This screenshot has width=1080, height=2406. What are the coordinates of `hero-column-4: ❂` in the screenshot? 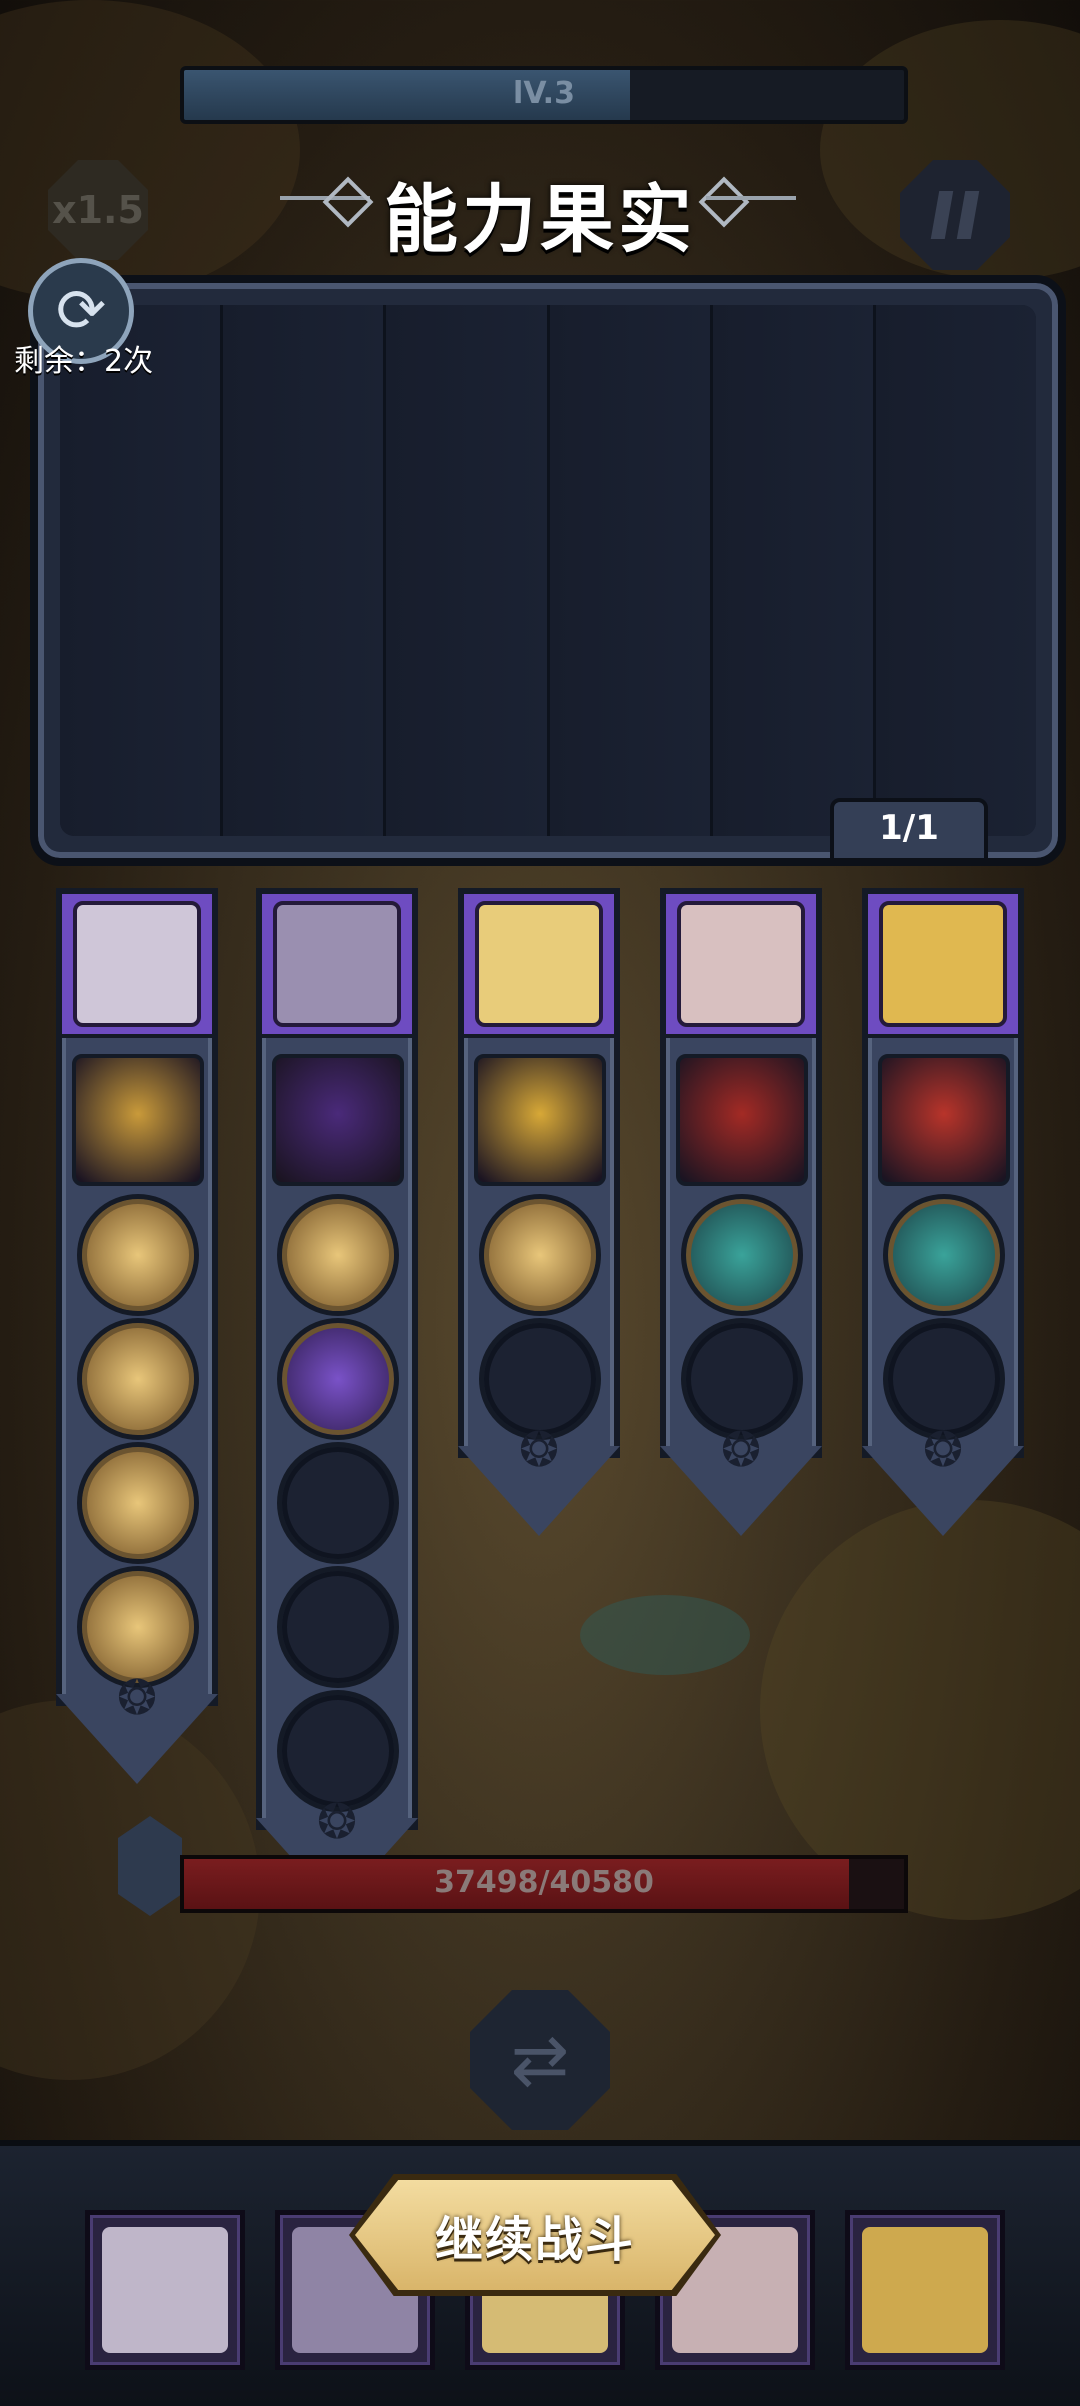 It's located at (741, 1212).